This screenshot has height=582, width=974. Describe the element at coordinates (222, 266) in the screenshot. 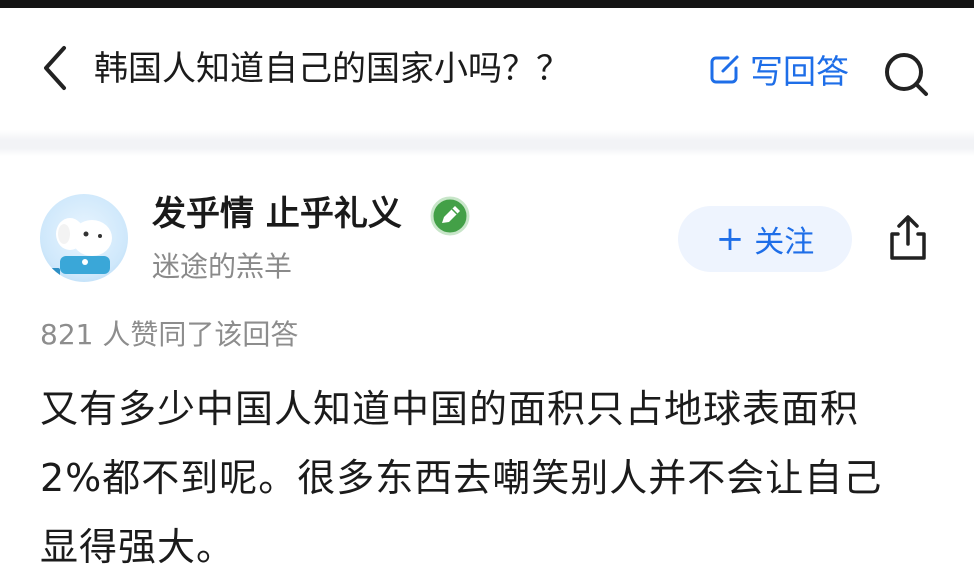

I see `author-subtitle: 迷途的羔羊` at that location.